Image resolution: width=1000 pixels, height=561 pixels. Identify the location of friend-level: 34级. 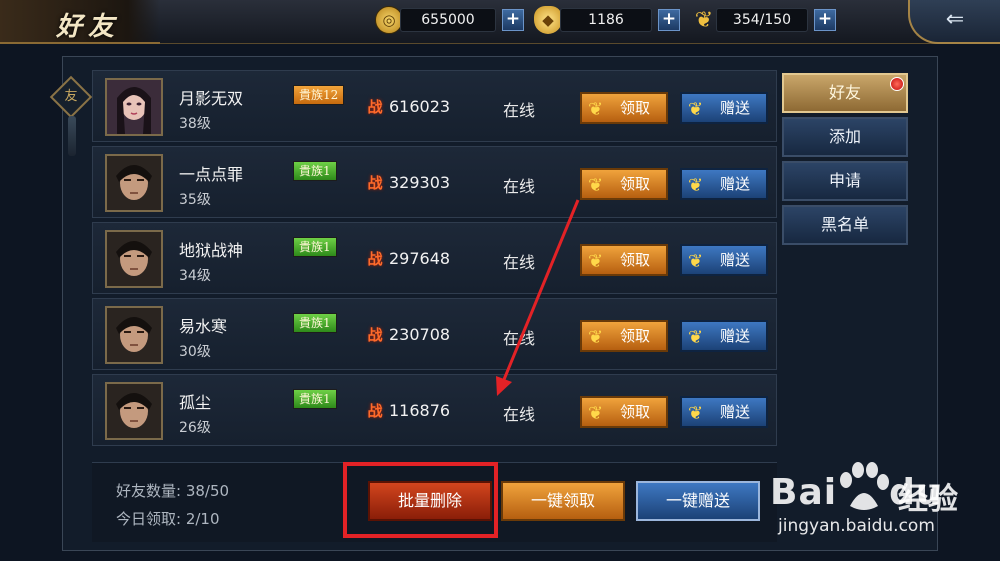
(195, 276).